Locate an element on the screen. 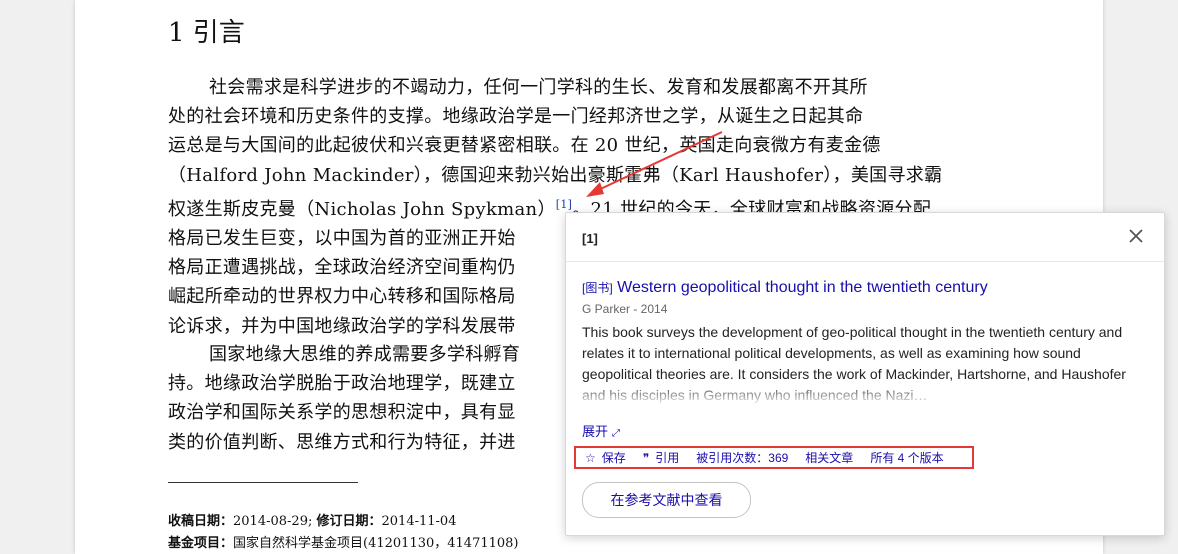 The image size is (1178, 554). fund-label: 基金项目： is located at coordinates (201, 543).